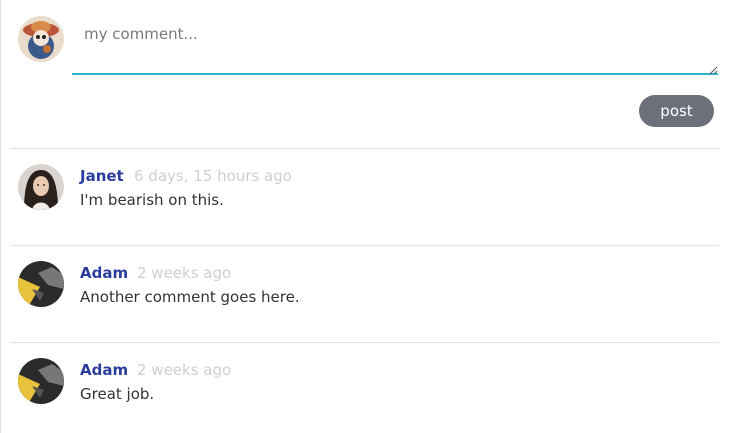 Image resolution: width=729 pixels, height=433 pixels. I want to click on resize-handle-icon, so click(713, 70).